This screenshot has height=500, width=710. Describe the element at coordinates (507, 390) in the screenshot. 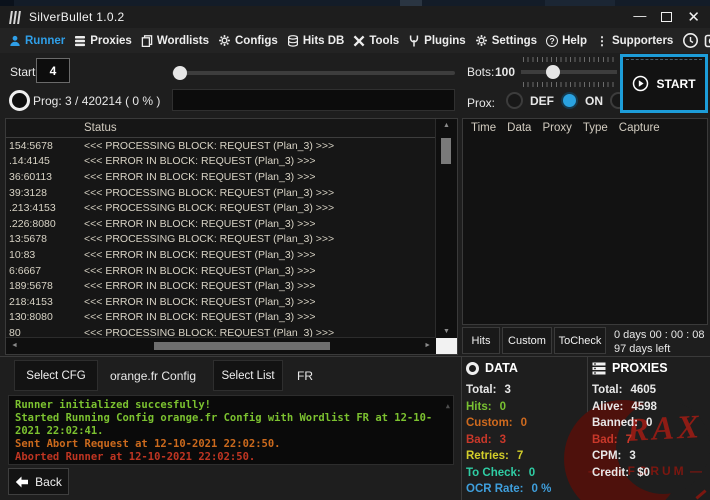

I see `stat-value: 3` at that location.